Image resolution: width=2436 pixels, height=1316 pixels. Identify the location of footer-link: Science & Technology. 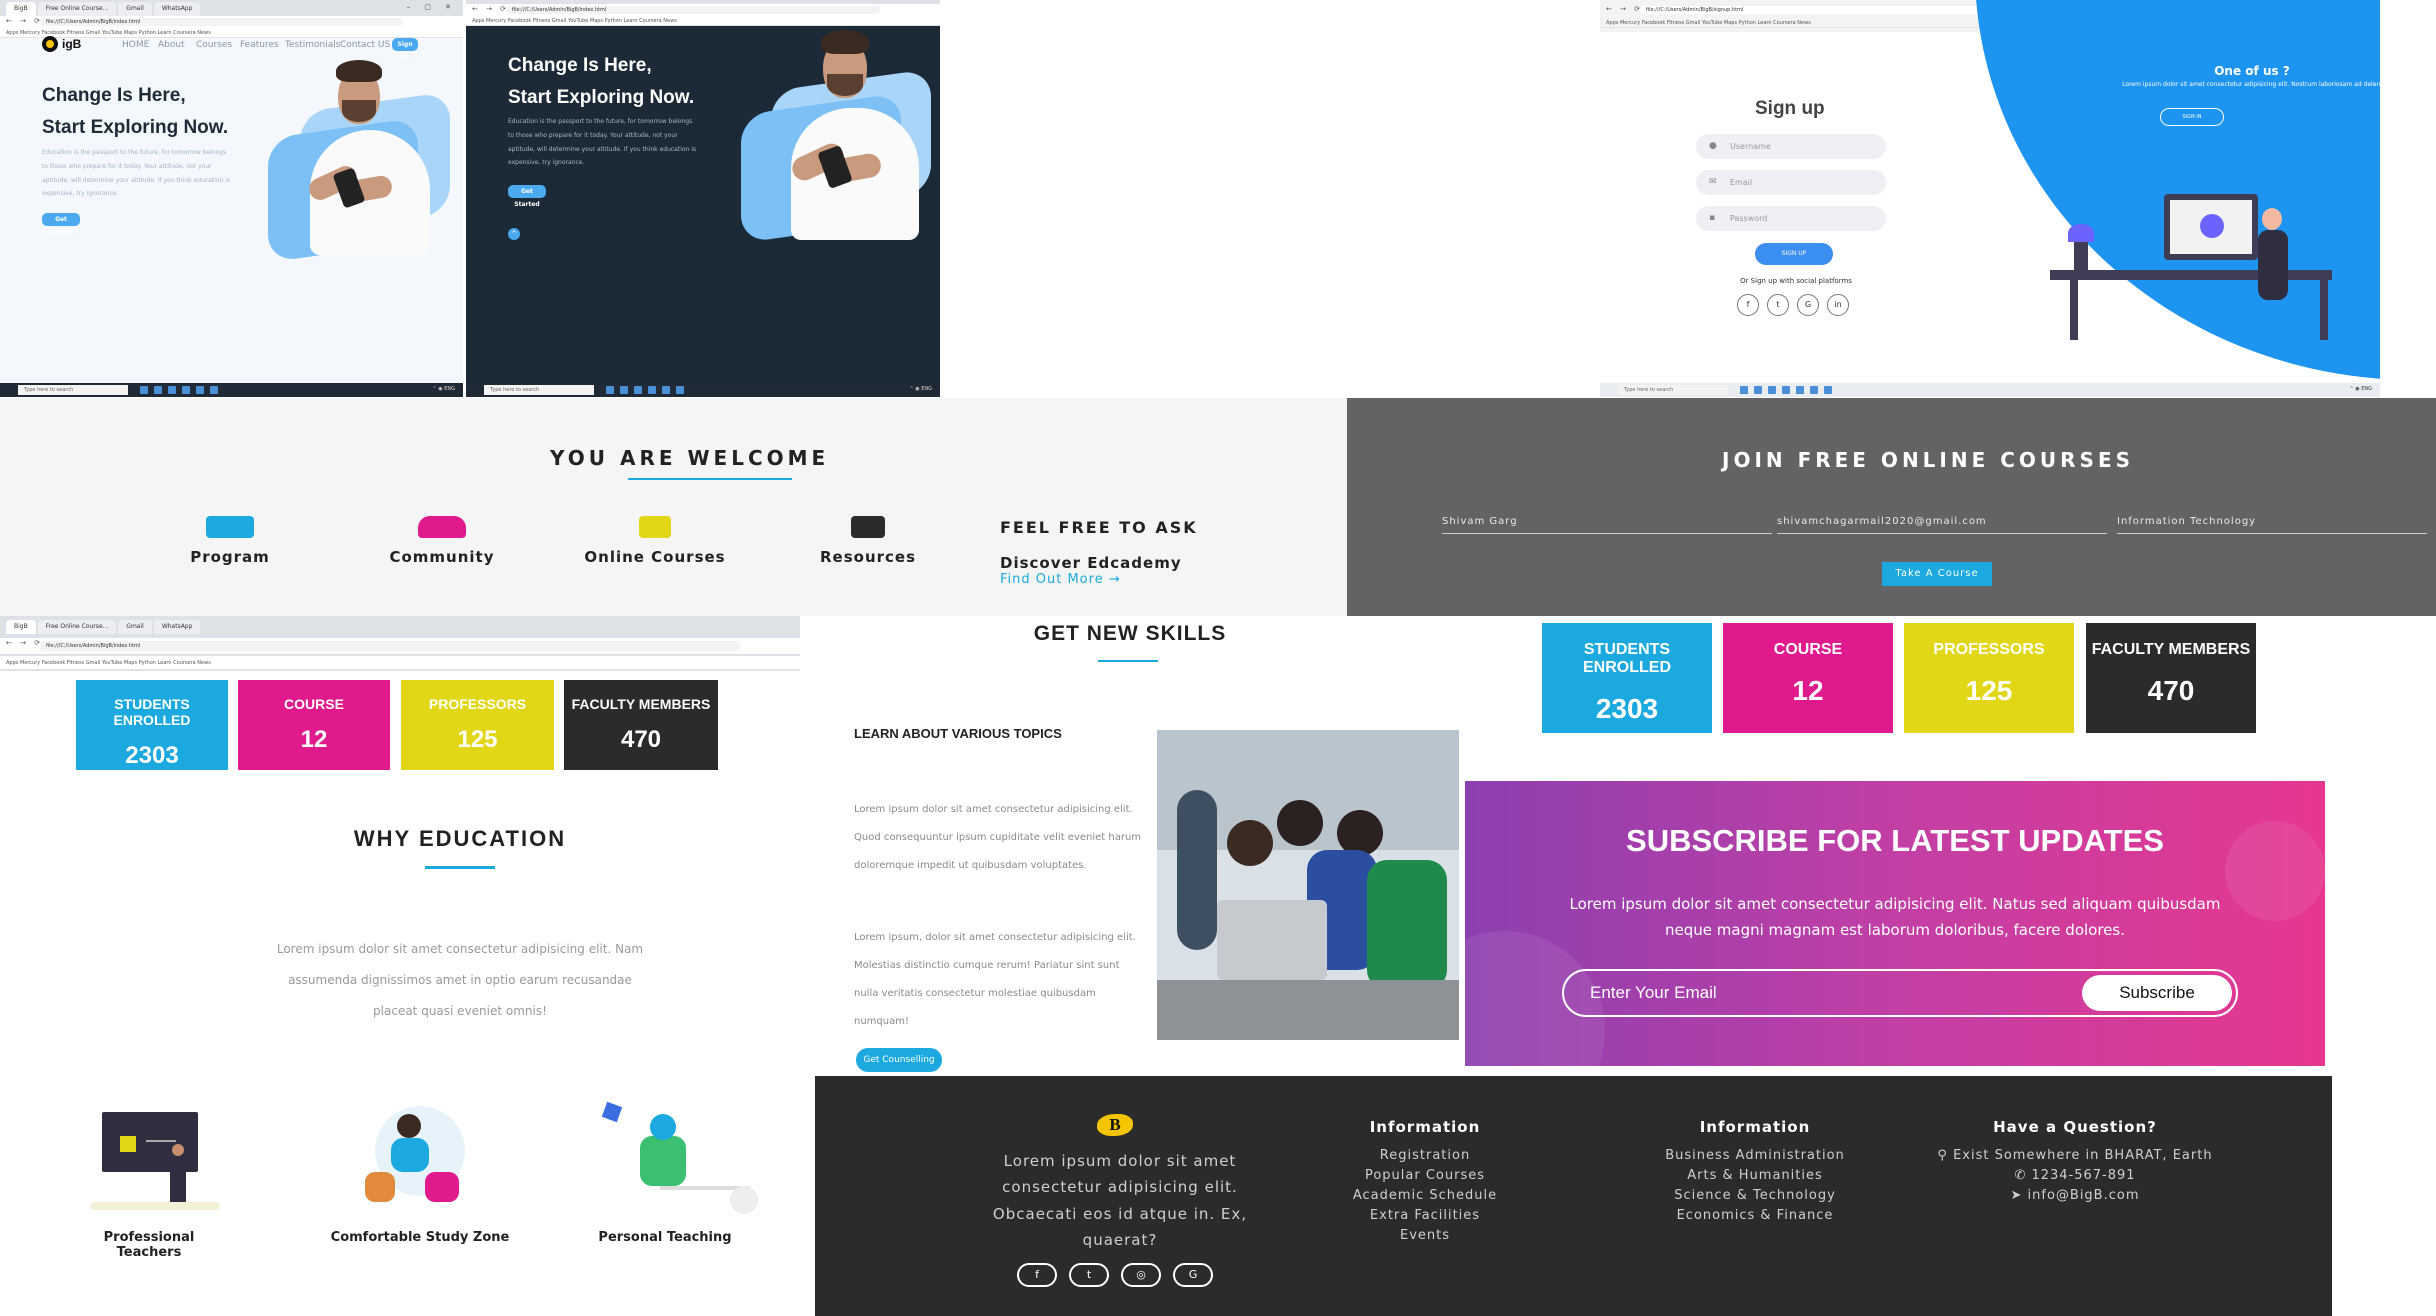
(1755, 1195).